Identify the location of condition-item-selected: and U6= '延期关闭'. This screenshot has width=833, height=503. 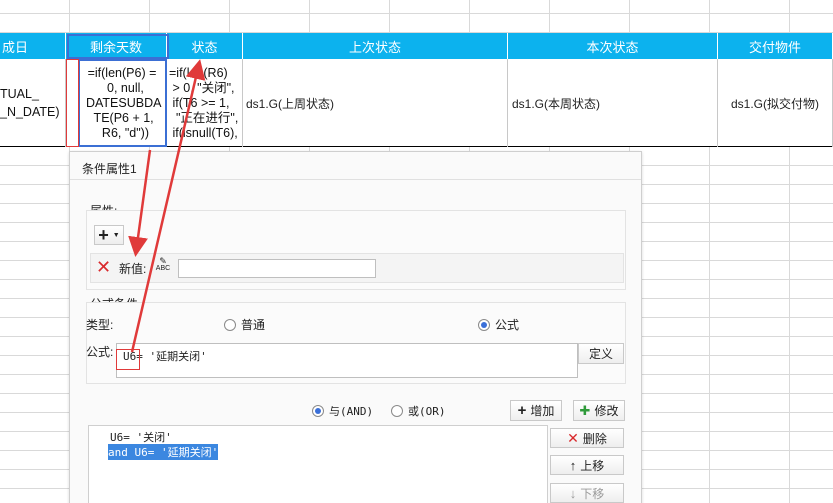
(163, 452).